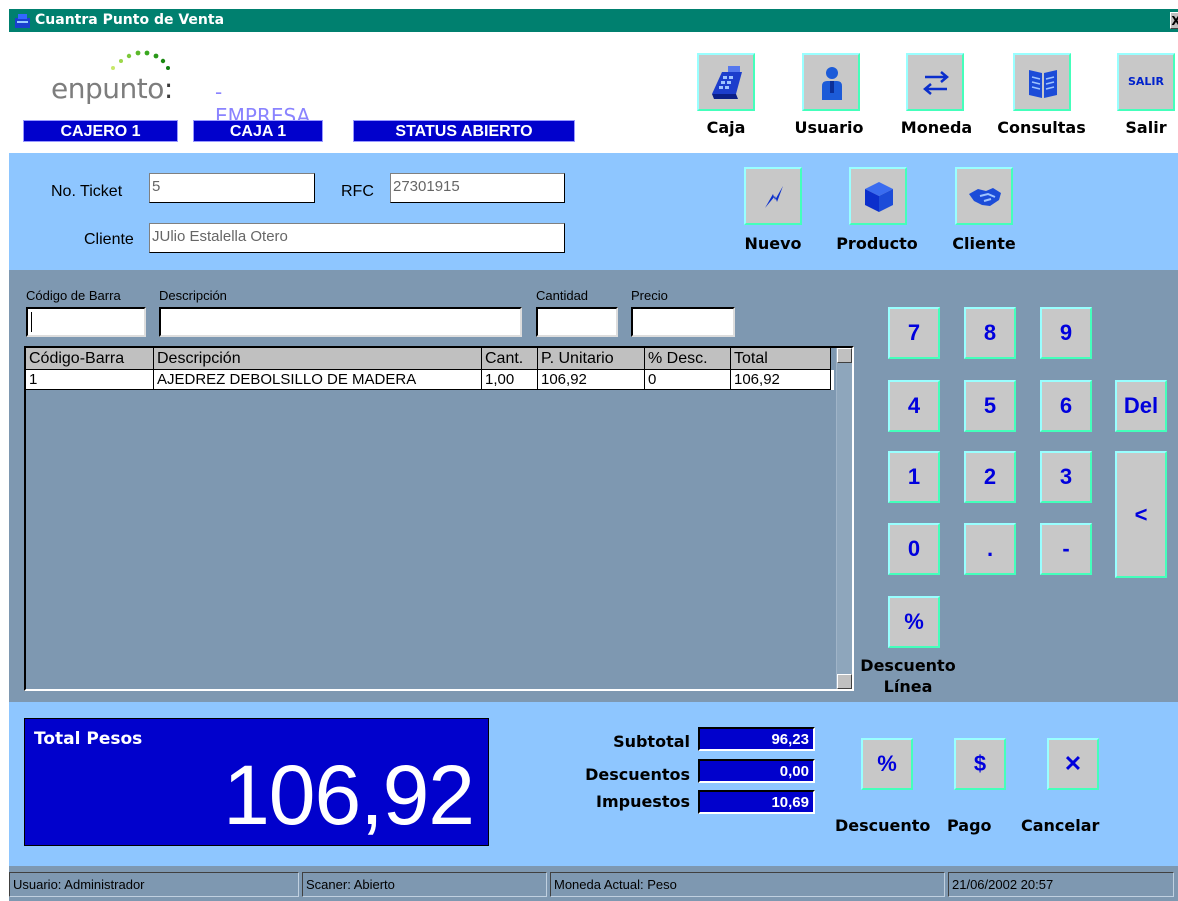  I want to click on exchange-arrows-icon, so click(936, 83).